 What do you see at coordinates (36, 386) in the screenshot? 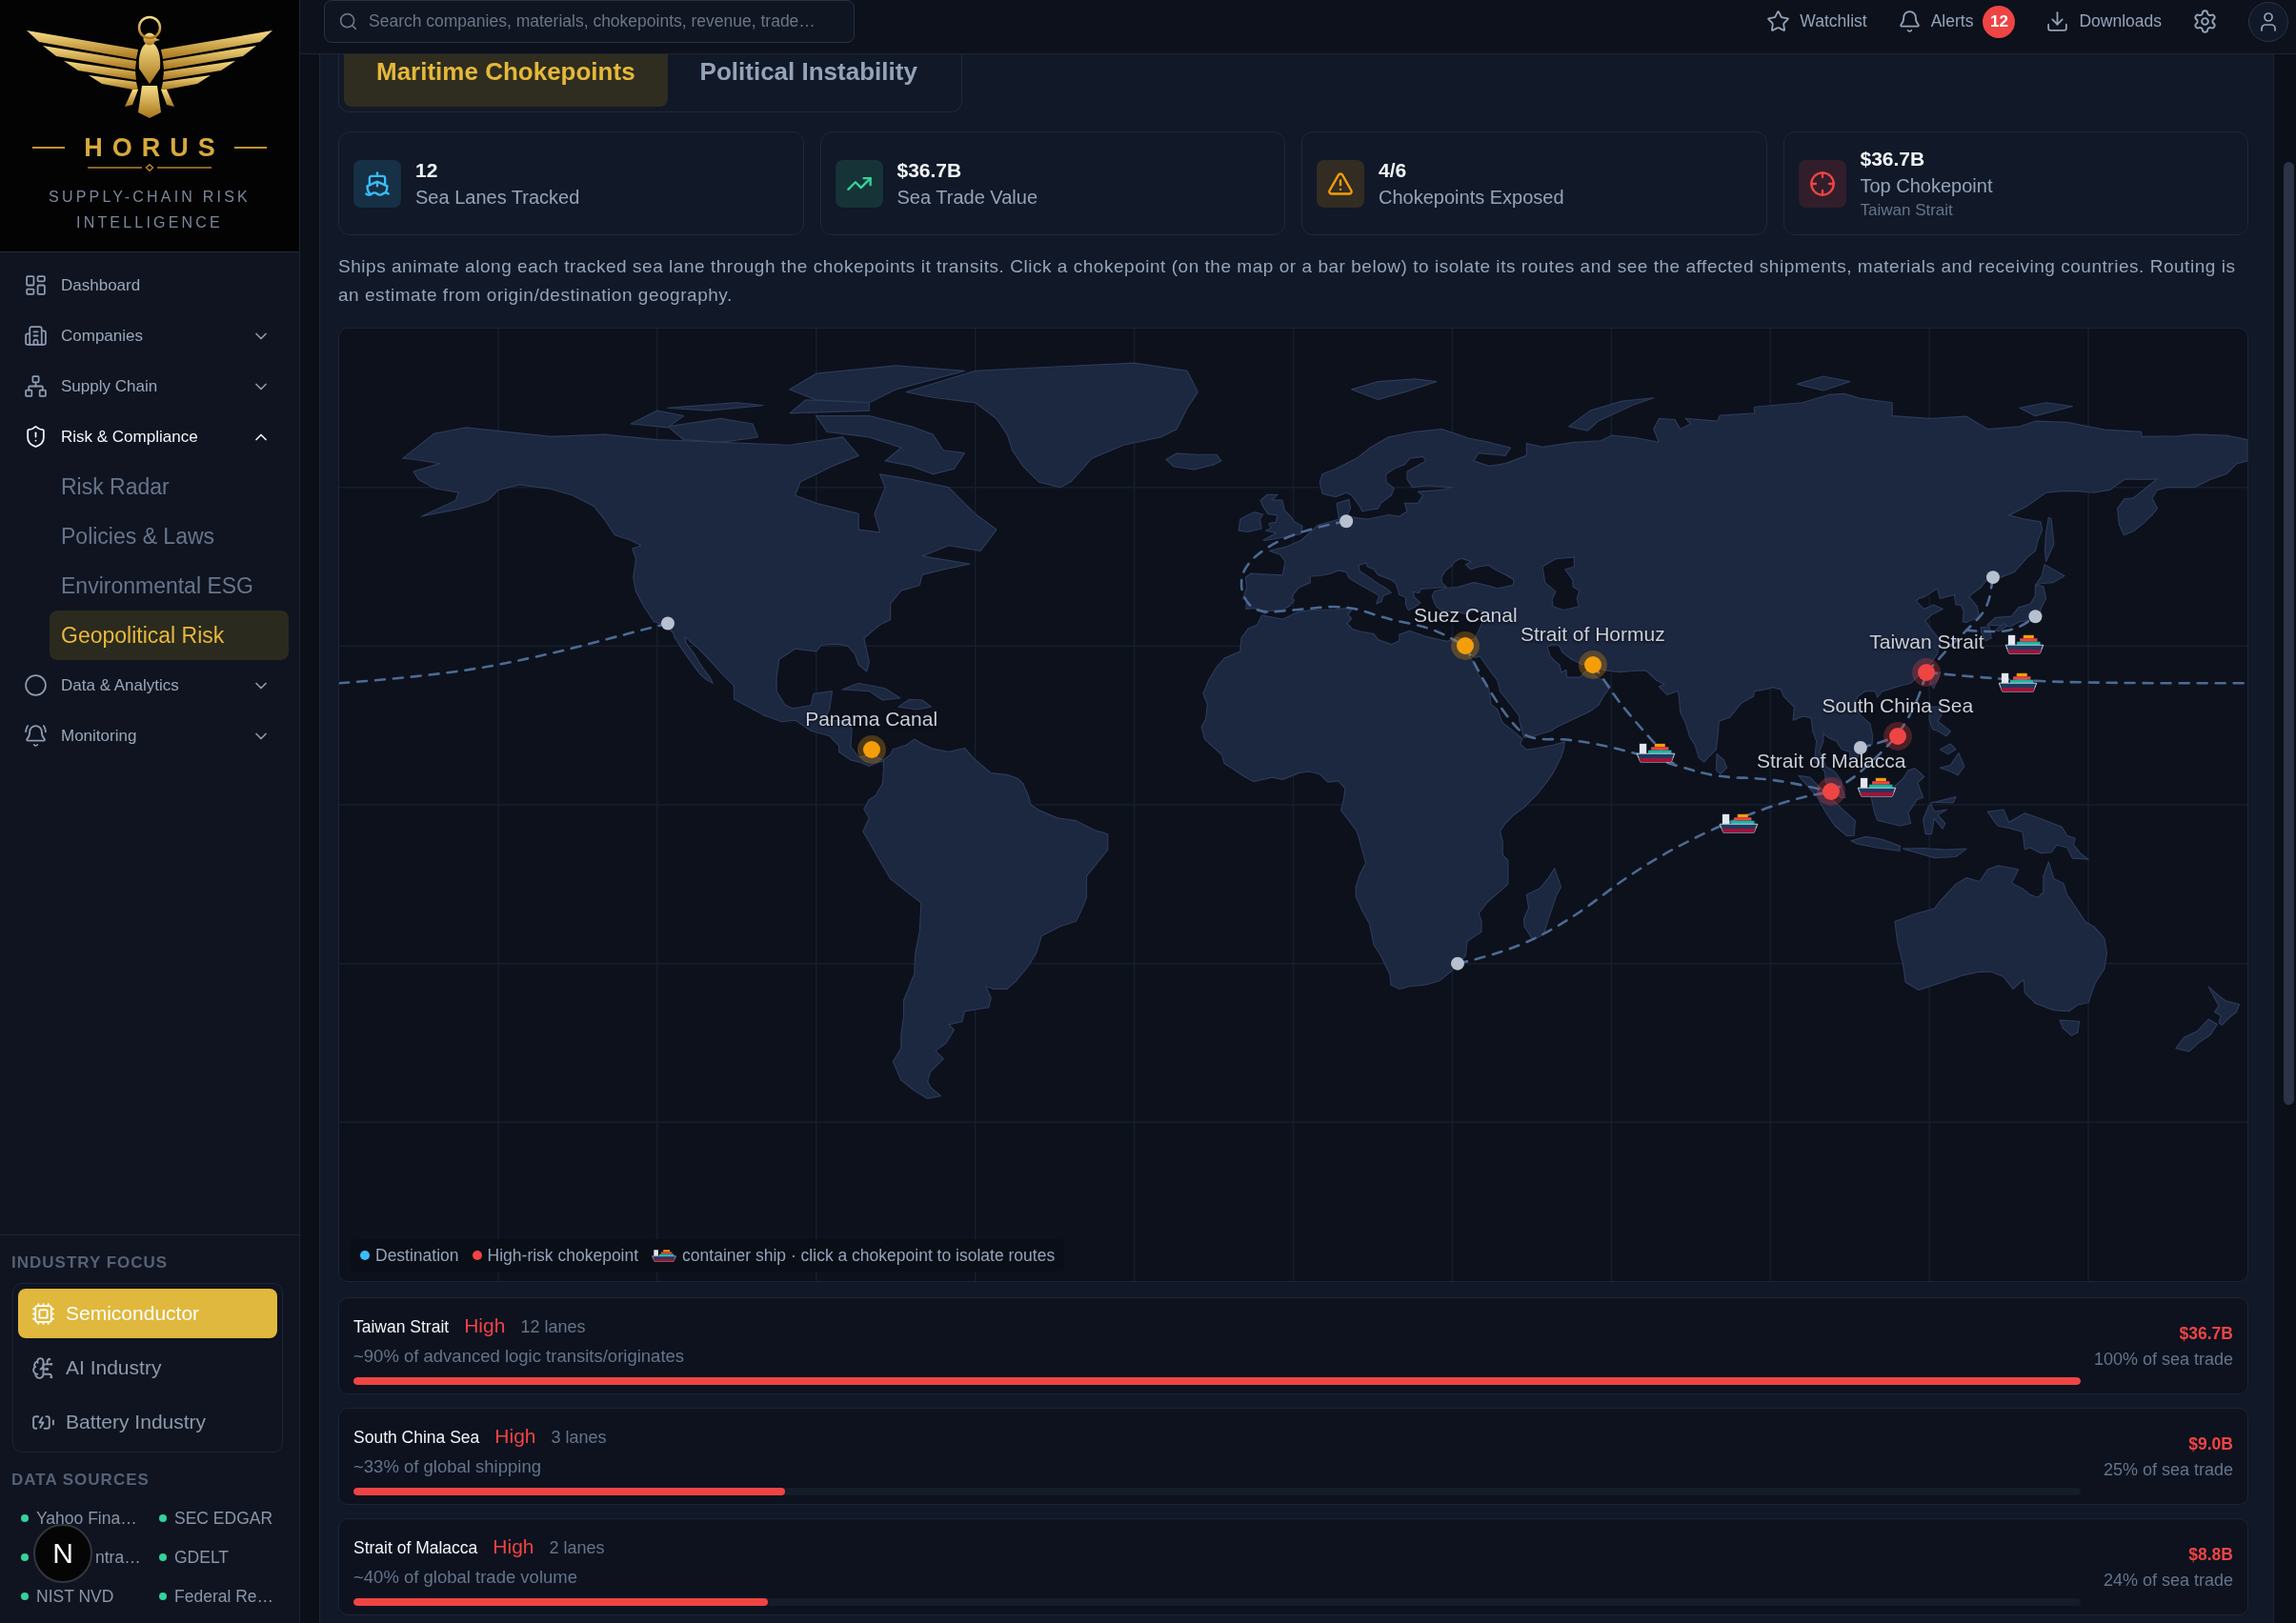
I see `network-icon` at bounding box center [36, 386].